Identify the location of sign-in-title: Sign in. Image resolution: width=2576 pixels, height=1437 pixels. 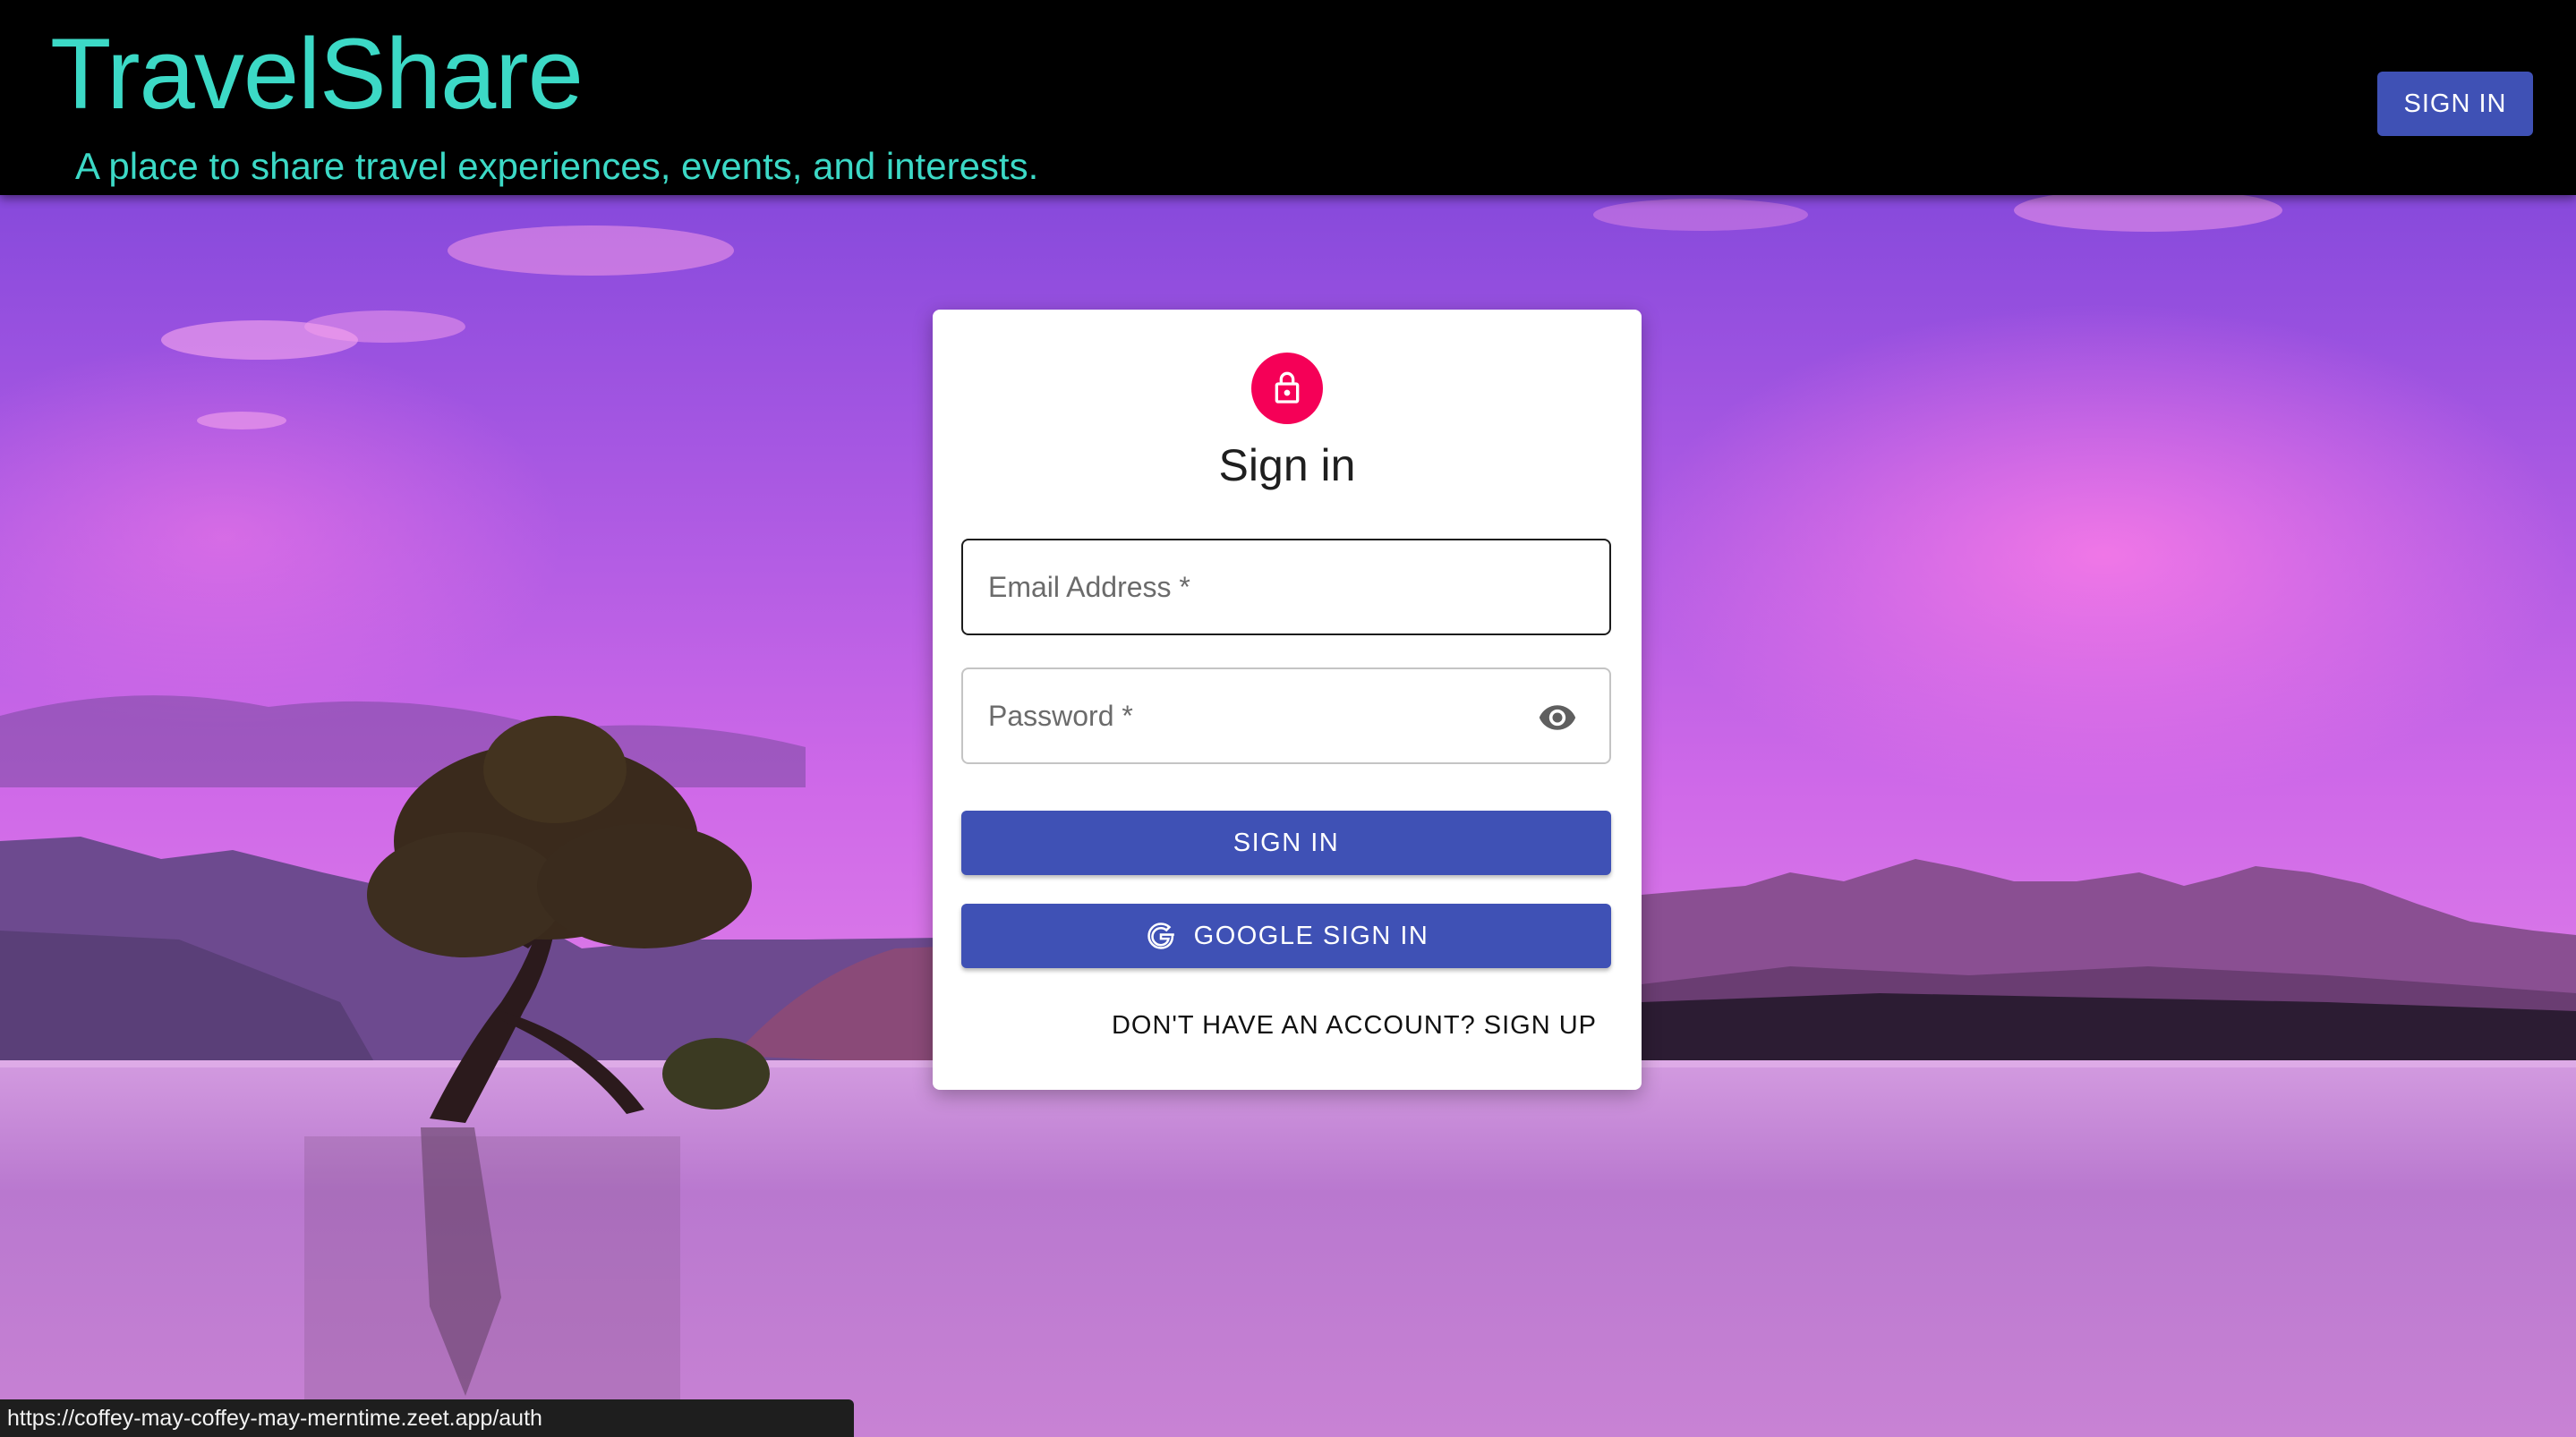
(1287, 465).